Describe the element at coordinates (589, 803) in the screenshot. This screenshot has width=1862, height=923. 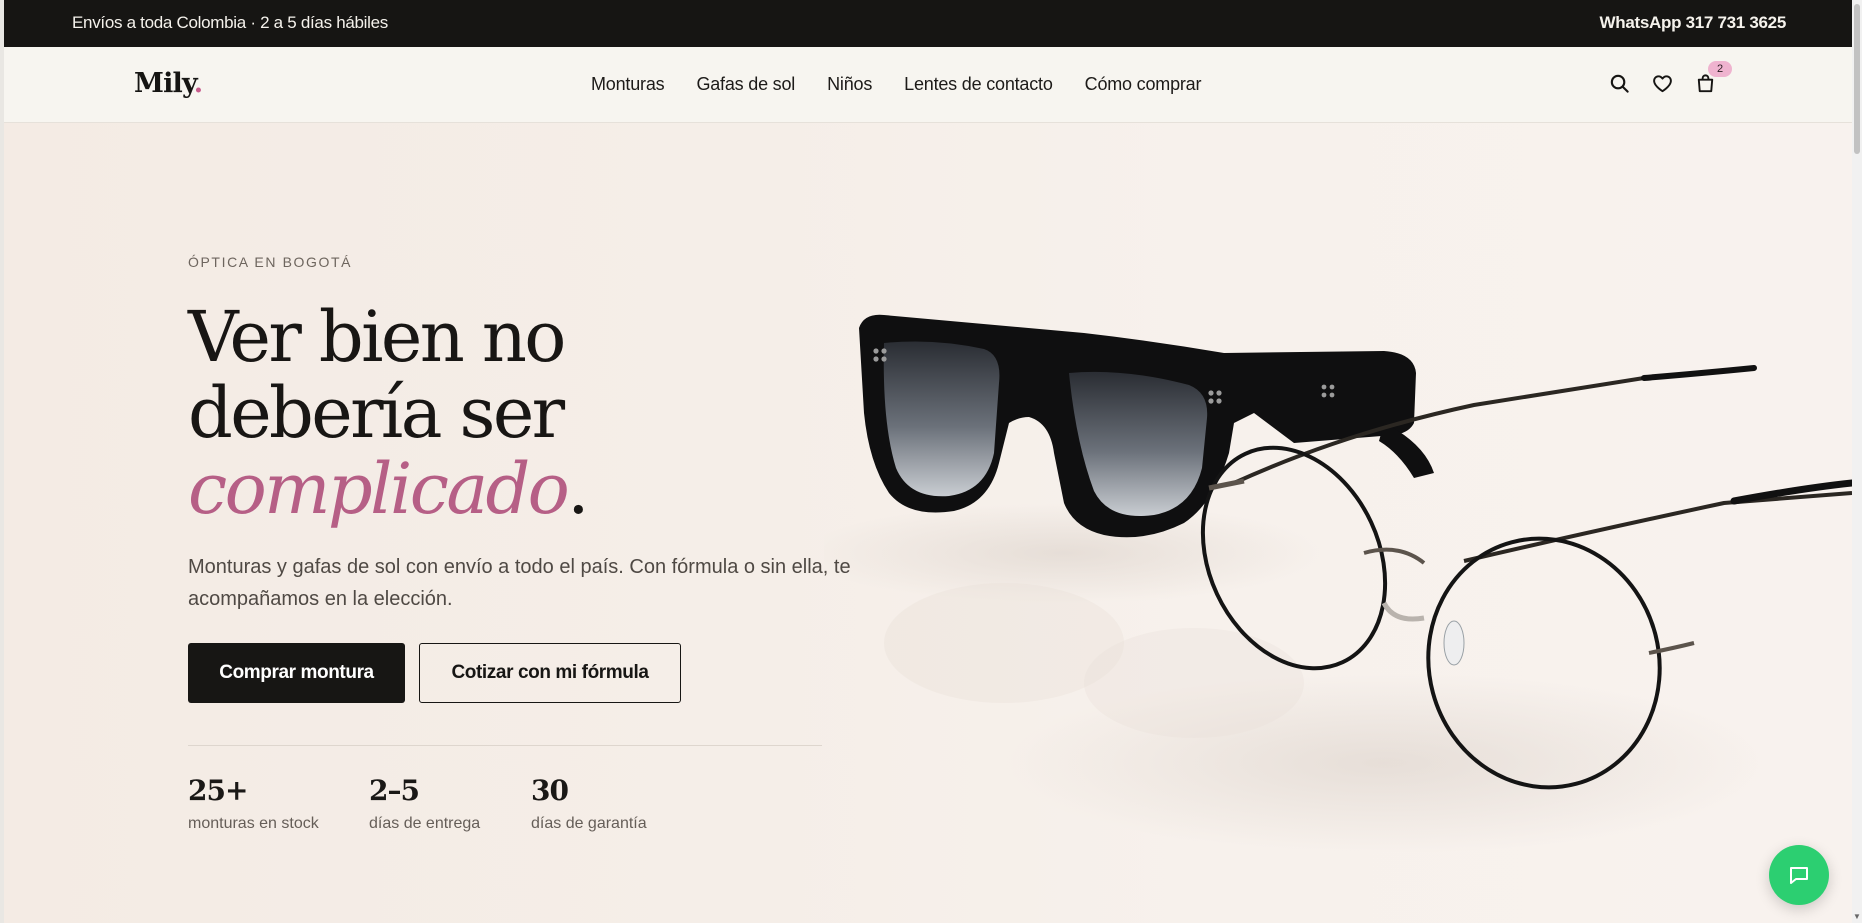
I see `stat-warranty: 30 días de garantía` at that location.